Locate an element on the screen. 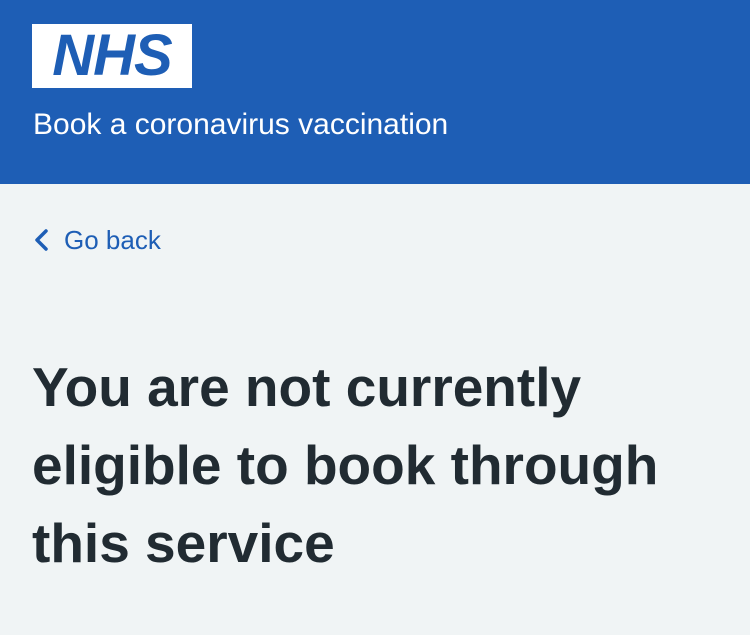 The height and width of the screenshot is (635, 750). go-back-link: Go back is located at coordinates (97, 240).